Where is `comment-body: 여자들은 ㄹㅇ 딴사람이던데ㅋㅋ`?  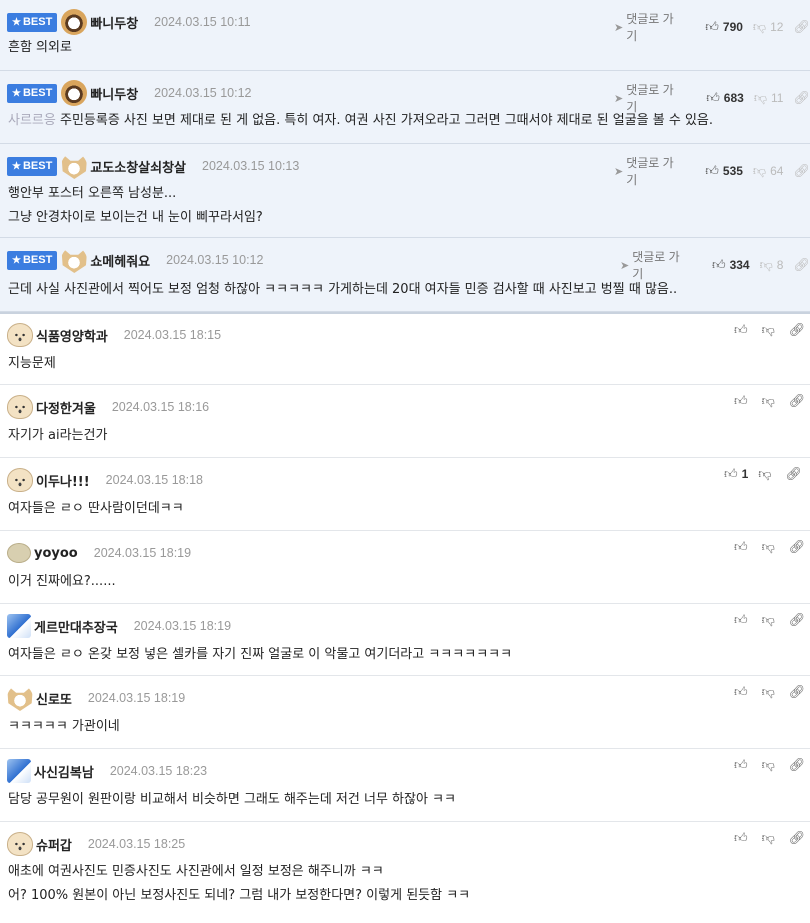
comment-body: 여자들은 ㄹㅇ 딴사람이던데ㅋㅋ is located at coordinates (96, 508).